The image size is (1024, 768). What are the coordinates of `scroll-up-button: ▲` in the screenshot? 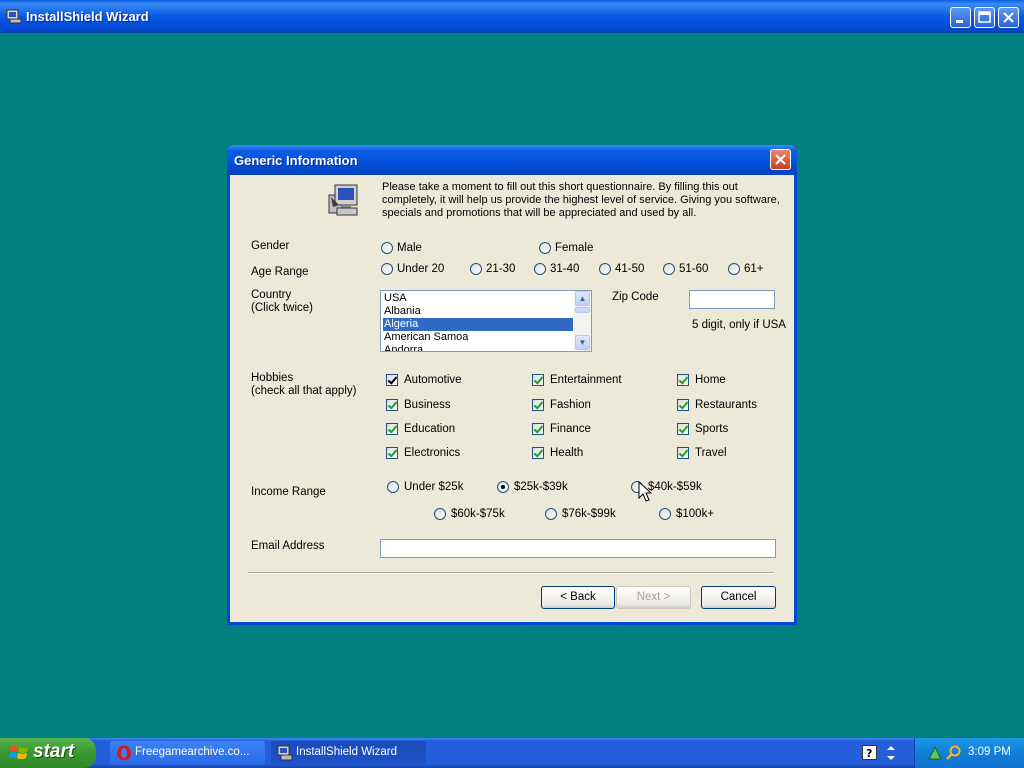 It's located at (582, 298).